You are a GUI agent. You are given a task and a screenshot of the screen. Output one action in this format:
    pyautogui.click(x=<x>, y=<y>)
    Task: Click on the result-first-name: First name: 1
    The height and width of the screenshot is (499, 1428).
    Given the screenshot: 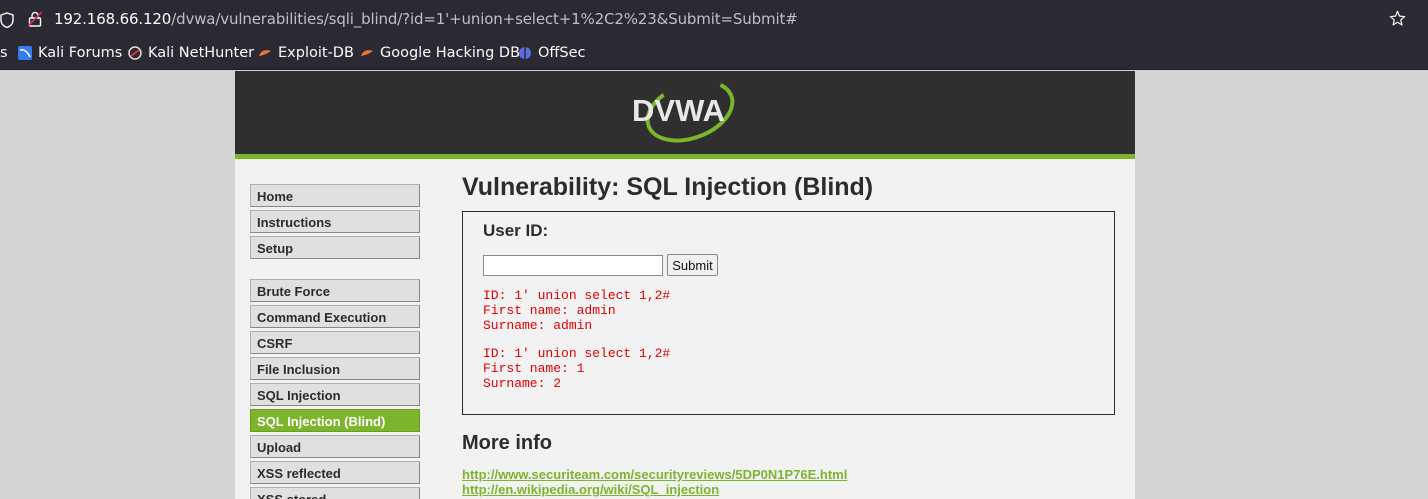 What is the action you would take?
    pyautogui.click(x=534, y=368)
    